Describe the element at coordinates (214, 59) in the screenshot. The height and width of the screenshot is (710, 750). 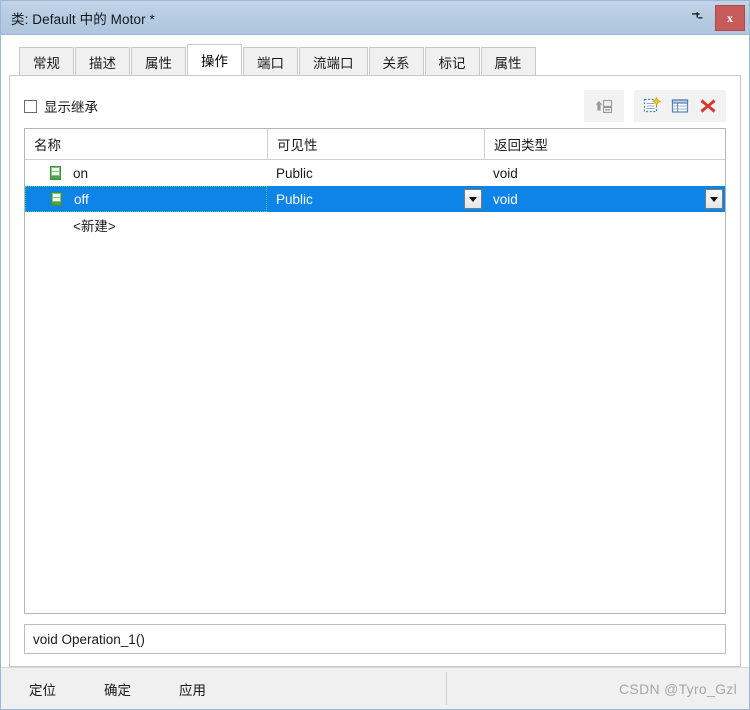
I see `tab-operations: 操作` at that location.